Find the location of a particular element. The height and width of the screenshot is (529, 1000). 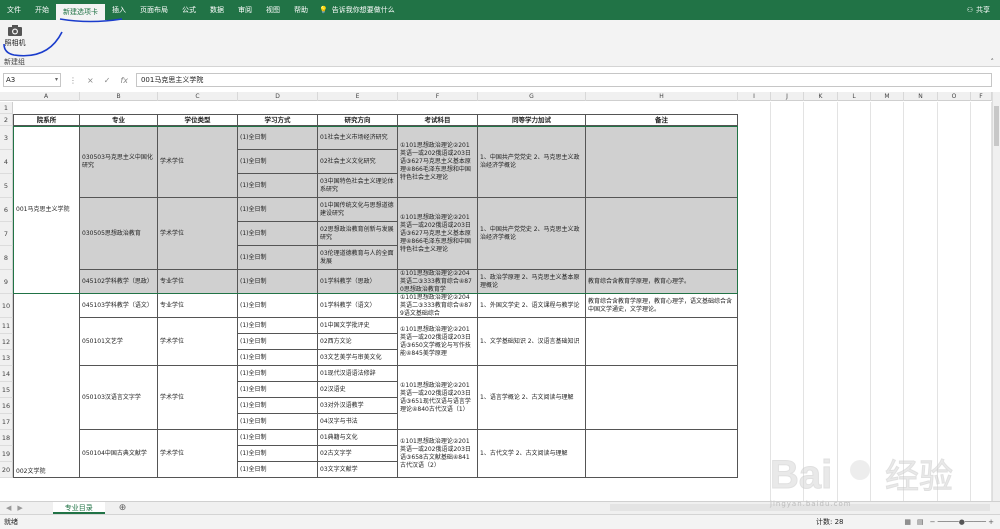

dept-cell: 002文学院 is located at coordinates (46, 386).